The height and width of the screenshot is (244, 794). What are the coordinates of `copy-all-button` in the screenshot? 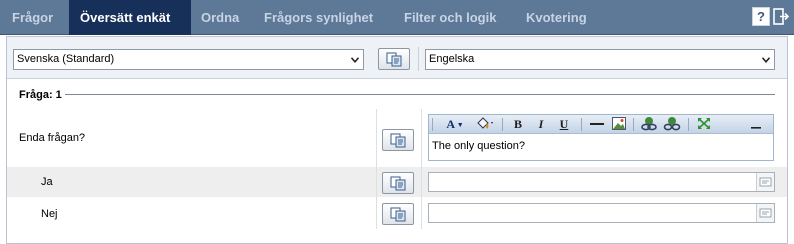 It's located at (394, 59).